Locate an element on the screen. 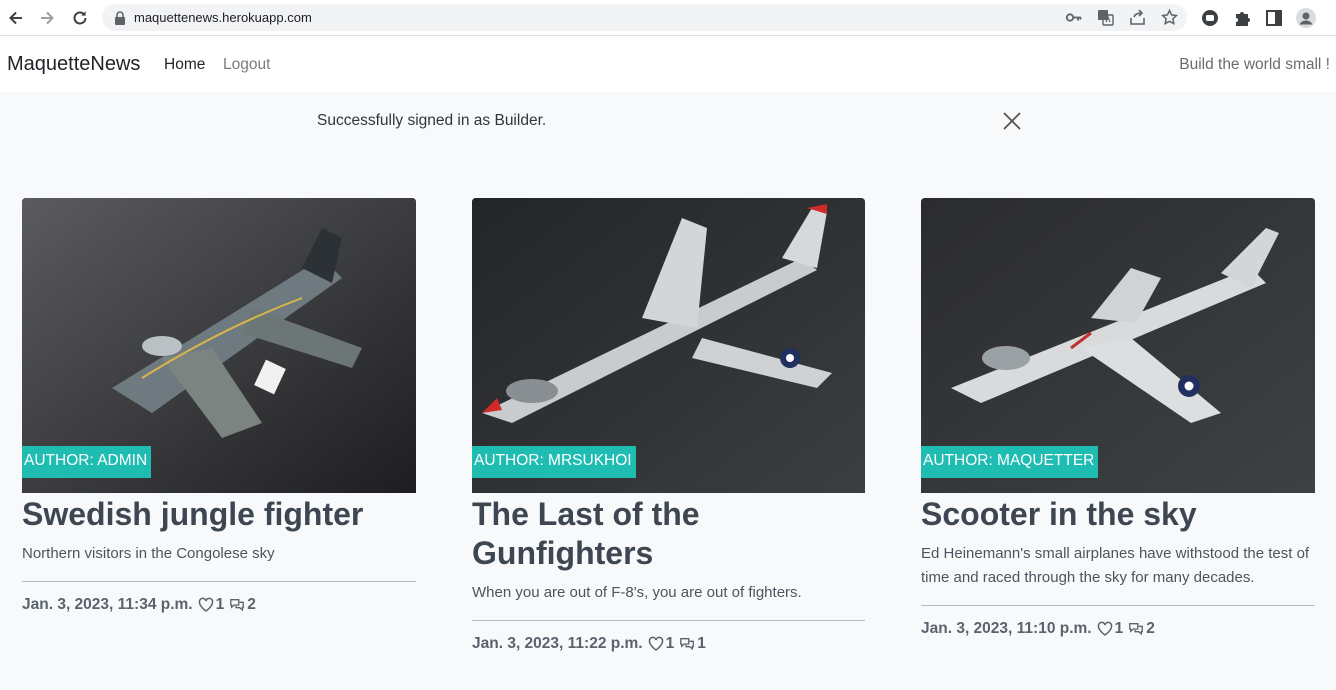 The height and width of the screenshot is (690, 1336). forward-arrow-icon is located at coordinates (47, 18).